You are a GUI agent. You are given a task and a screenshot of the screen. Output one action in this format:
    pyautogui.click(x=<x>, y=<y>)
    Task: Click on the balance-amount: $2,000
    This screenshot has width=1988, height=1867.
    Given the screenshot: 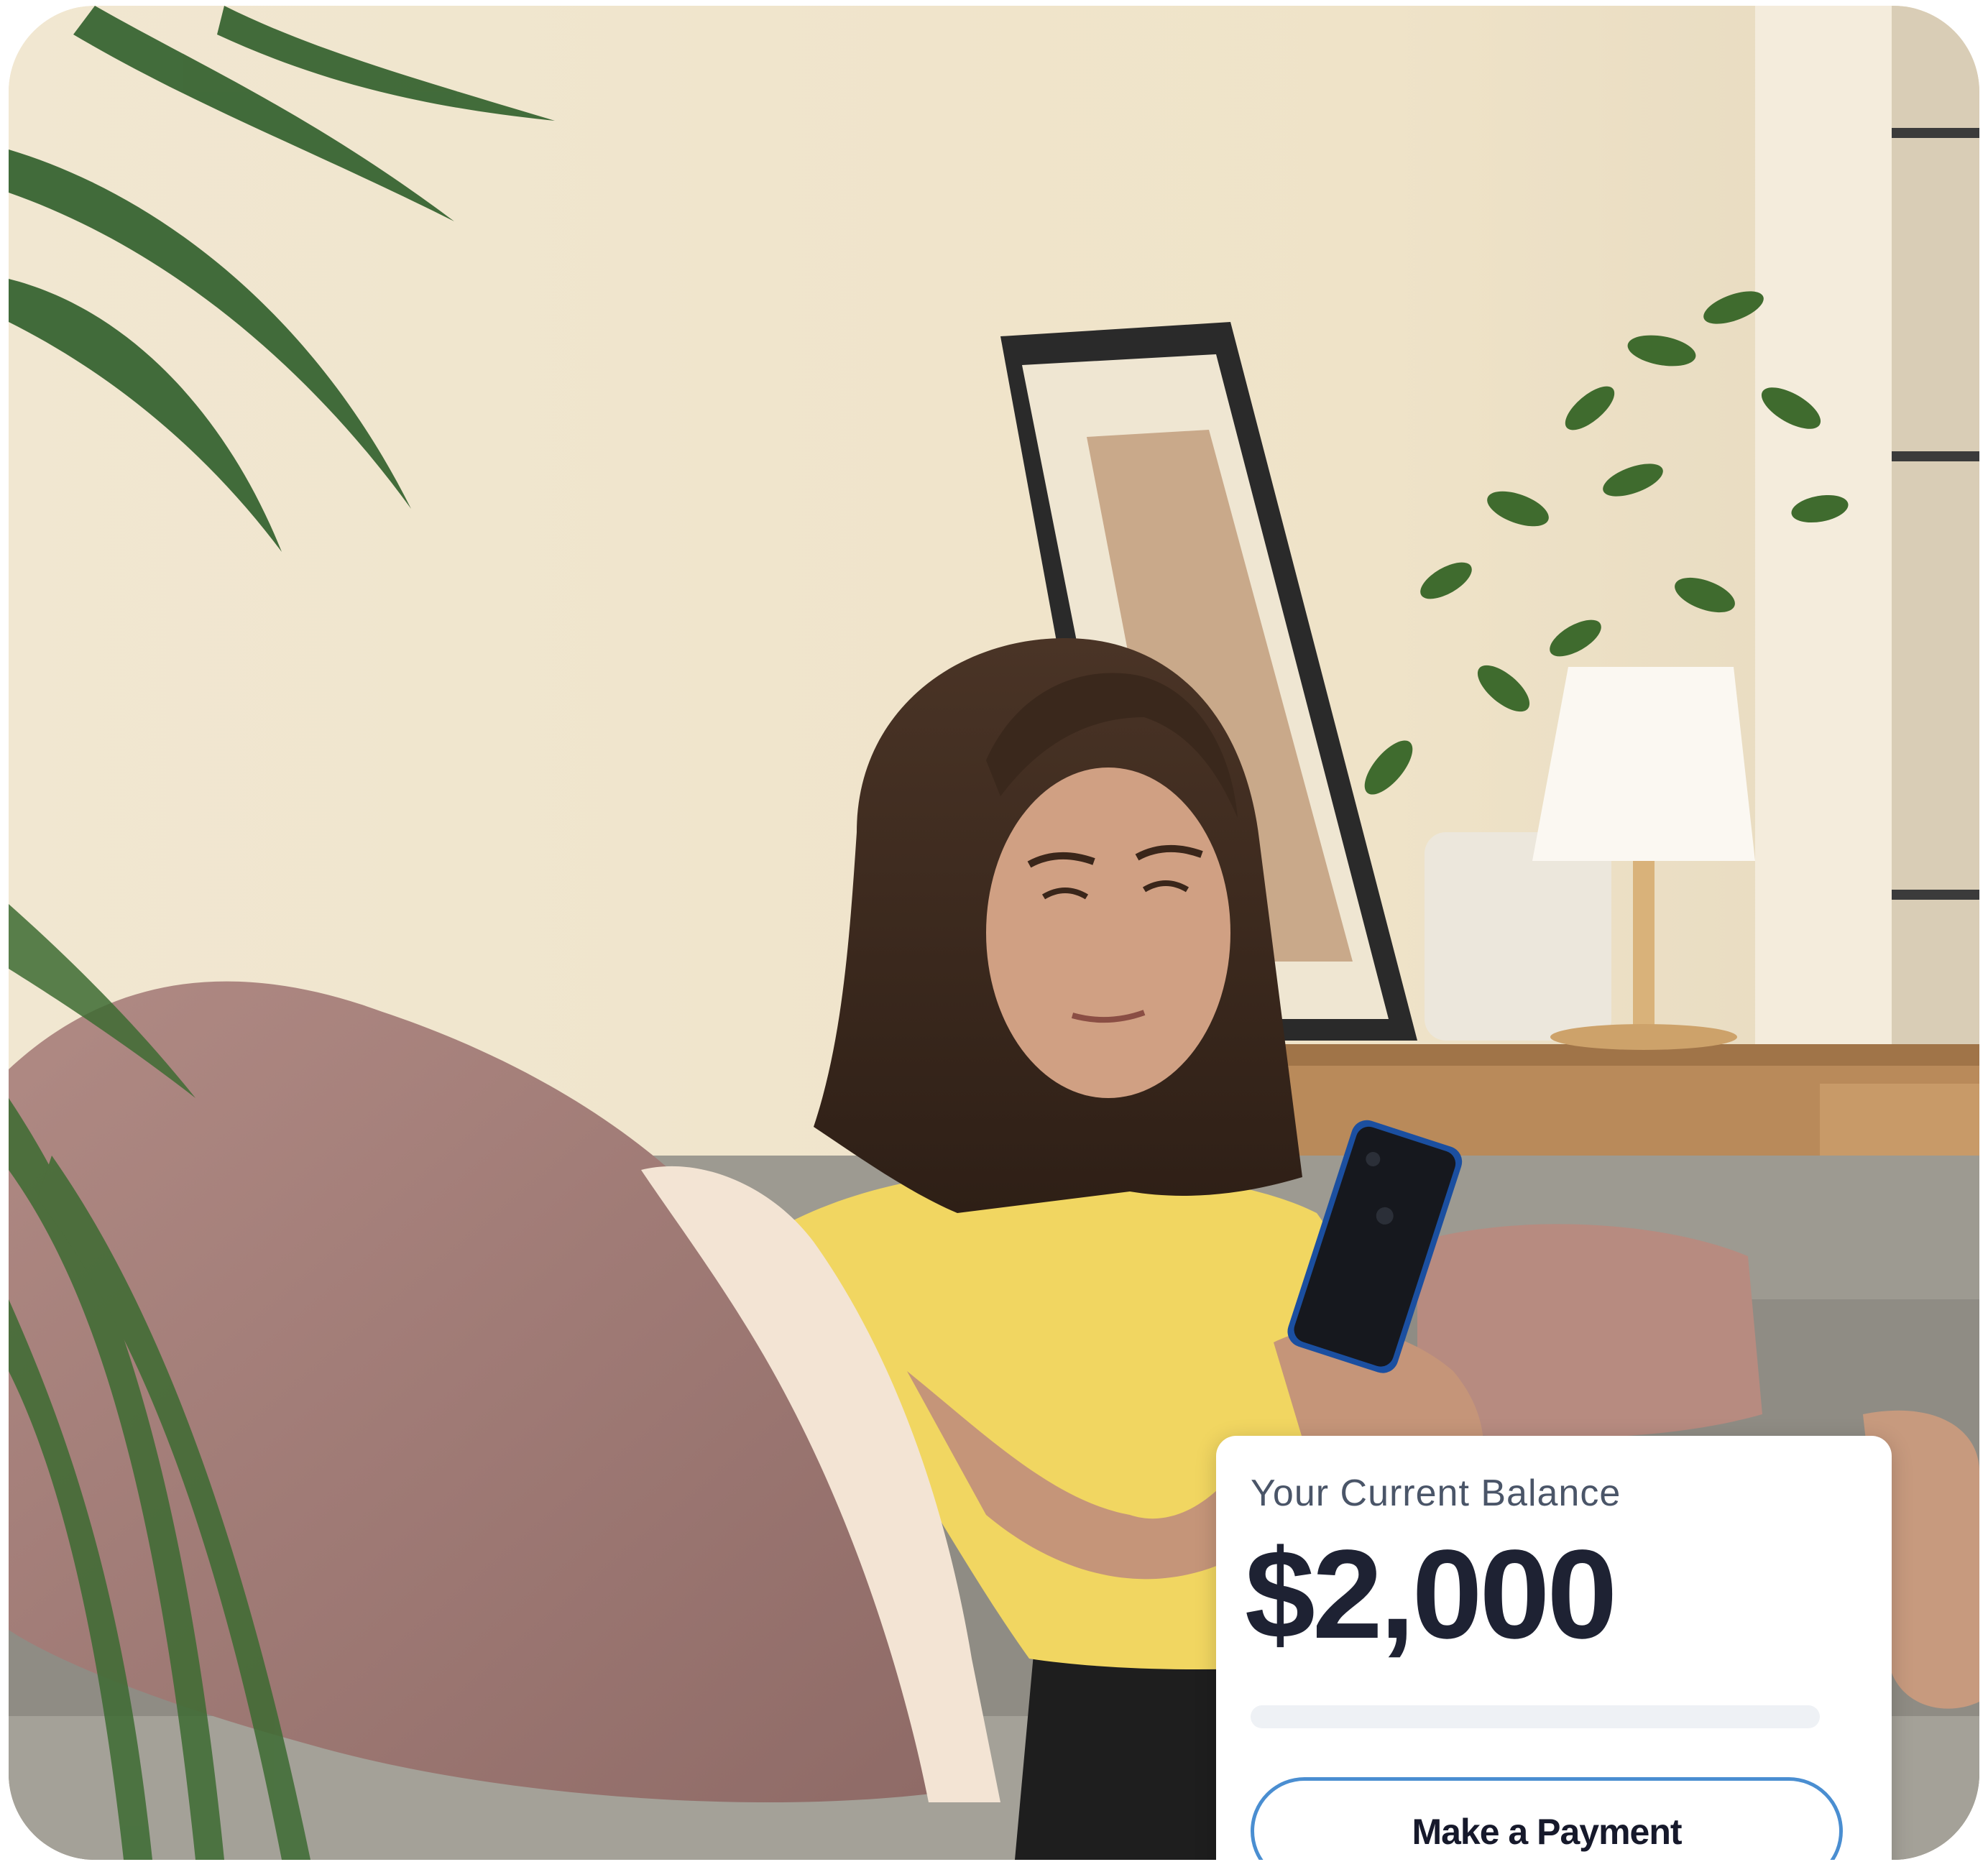 What is the action you would take?
    pyautogui.click(x=1431, y=1594)
    